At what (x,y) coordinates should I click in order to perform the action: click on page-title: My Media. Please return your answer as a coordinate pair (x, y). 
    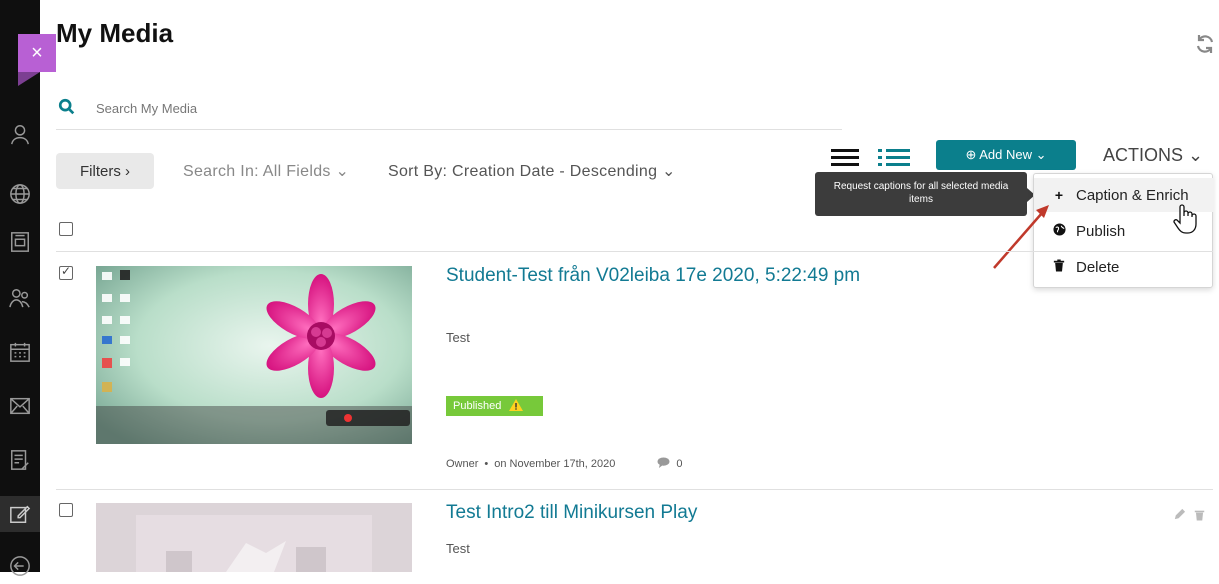
    Looking at the image, I should click on (115, 33).